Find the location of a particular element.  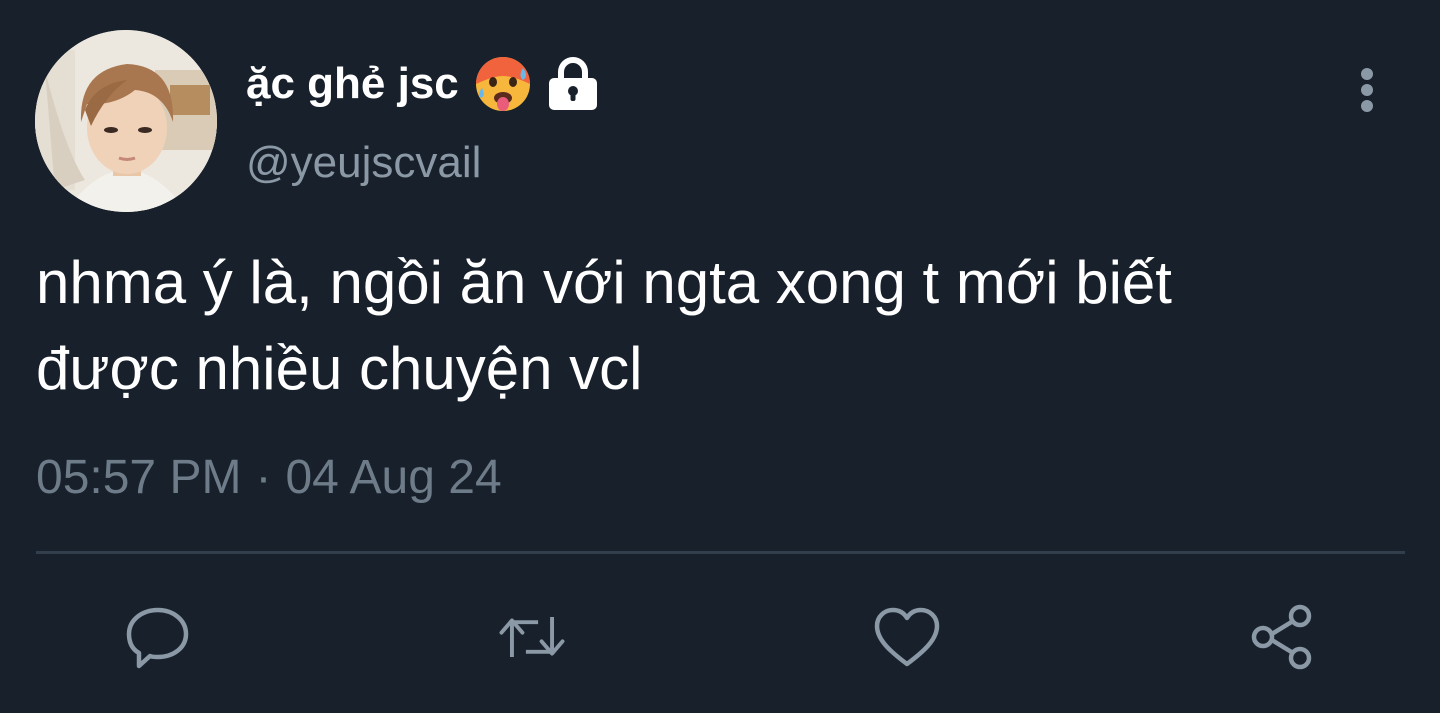

share-button is located at coordinates (1282, 637).